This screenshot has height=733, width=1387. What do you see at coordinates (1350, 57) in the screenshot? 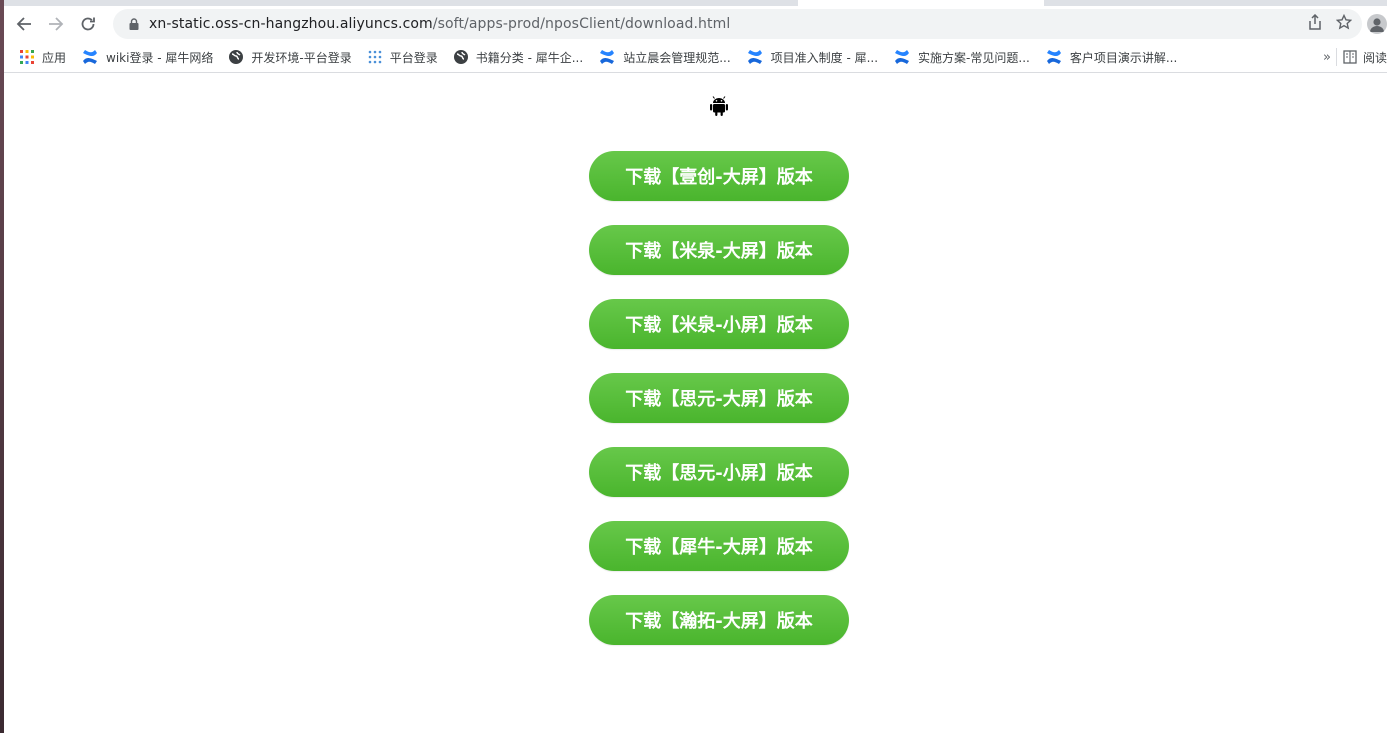
I see `reading-list-icon` at bounding box center [1350, 57].